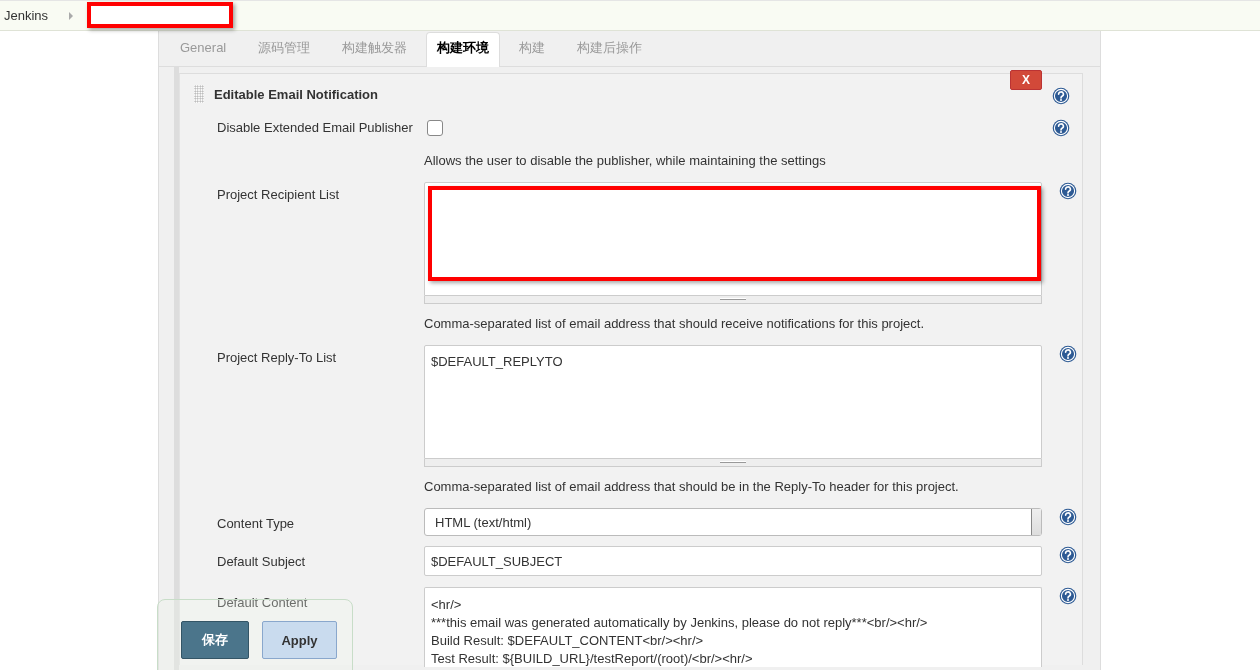  What do you see at coordinates (1026, 80) in the screenshot?
I see `delete-button: X` at bounding box center [1026, 80].